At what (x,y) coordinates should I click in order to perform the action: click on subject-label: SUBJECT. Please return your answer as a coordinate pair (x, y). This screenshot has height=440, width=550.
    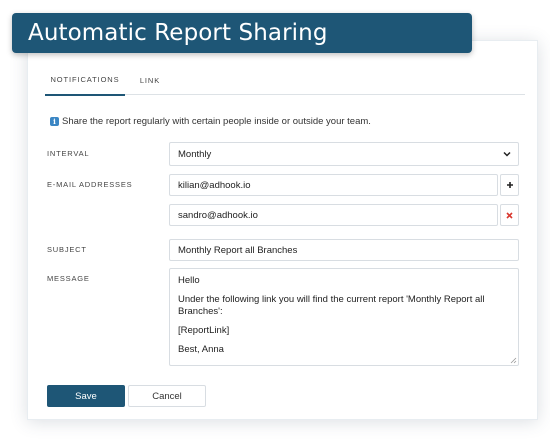
    Looking at the image, I should click on (67, 249).